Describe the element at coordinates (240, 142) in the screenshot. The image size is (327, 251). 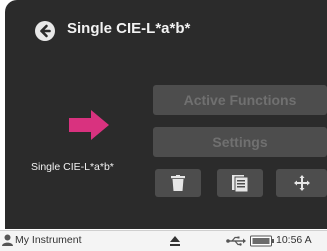
I see `settings-button: Settings` at that location.